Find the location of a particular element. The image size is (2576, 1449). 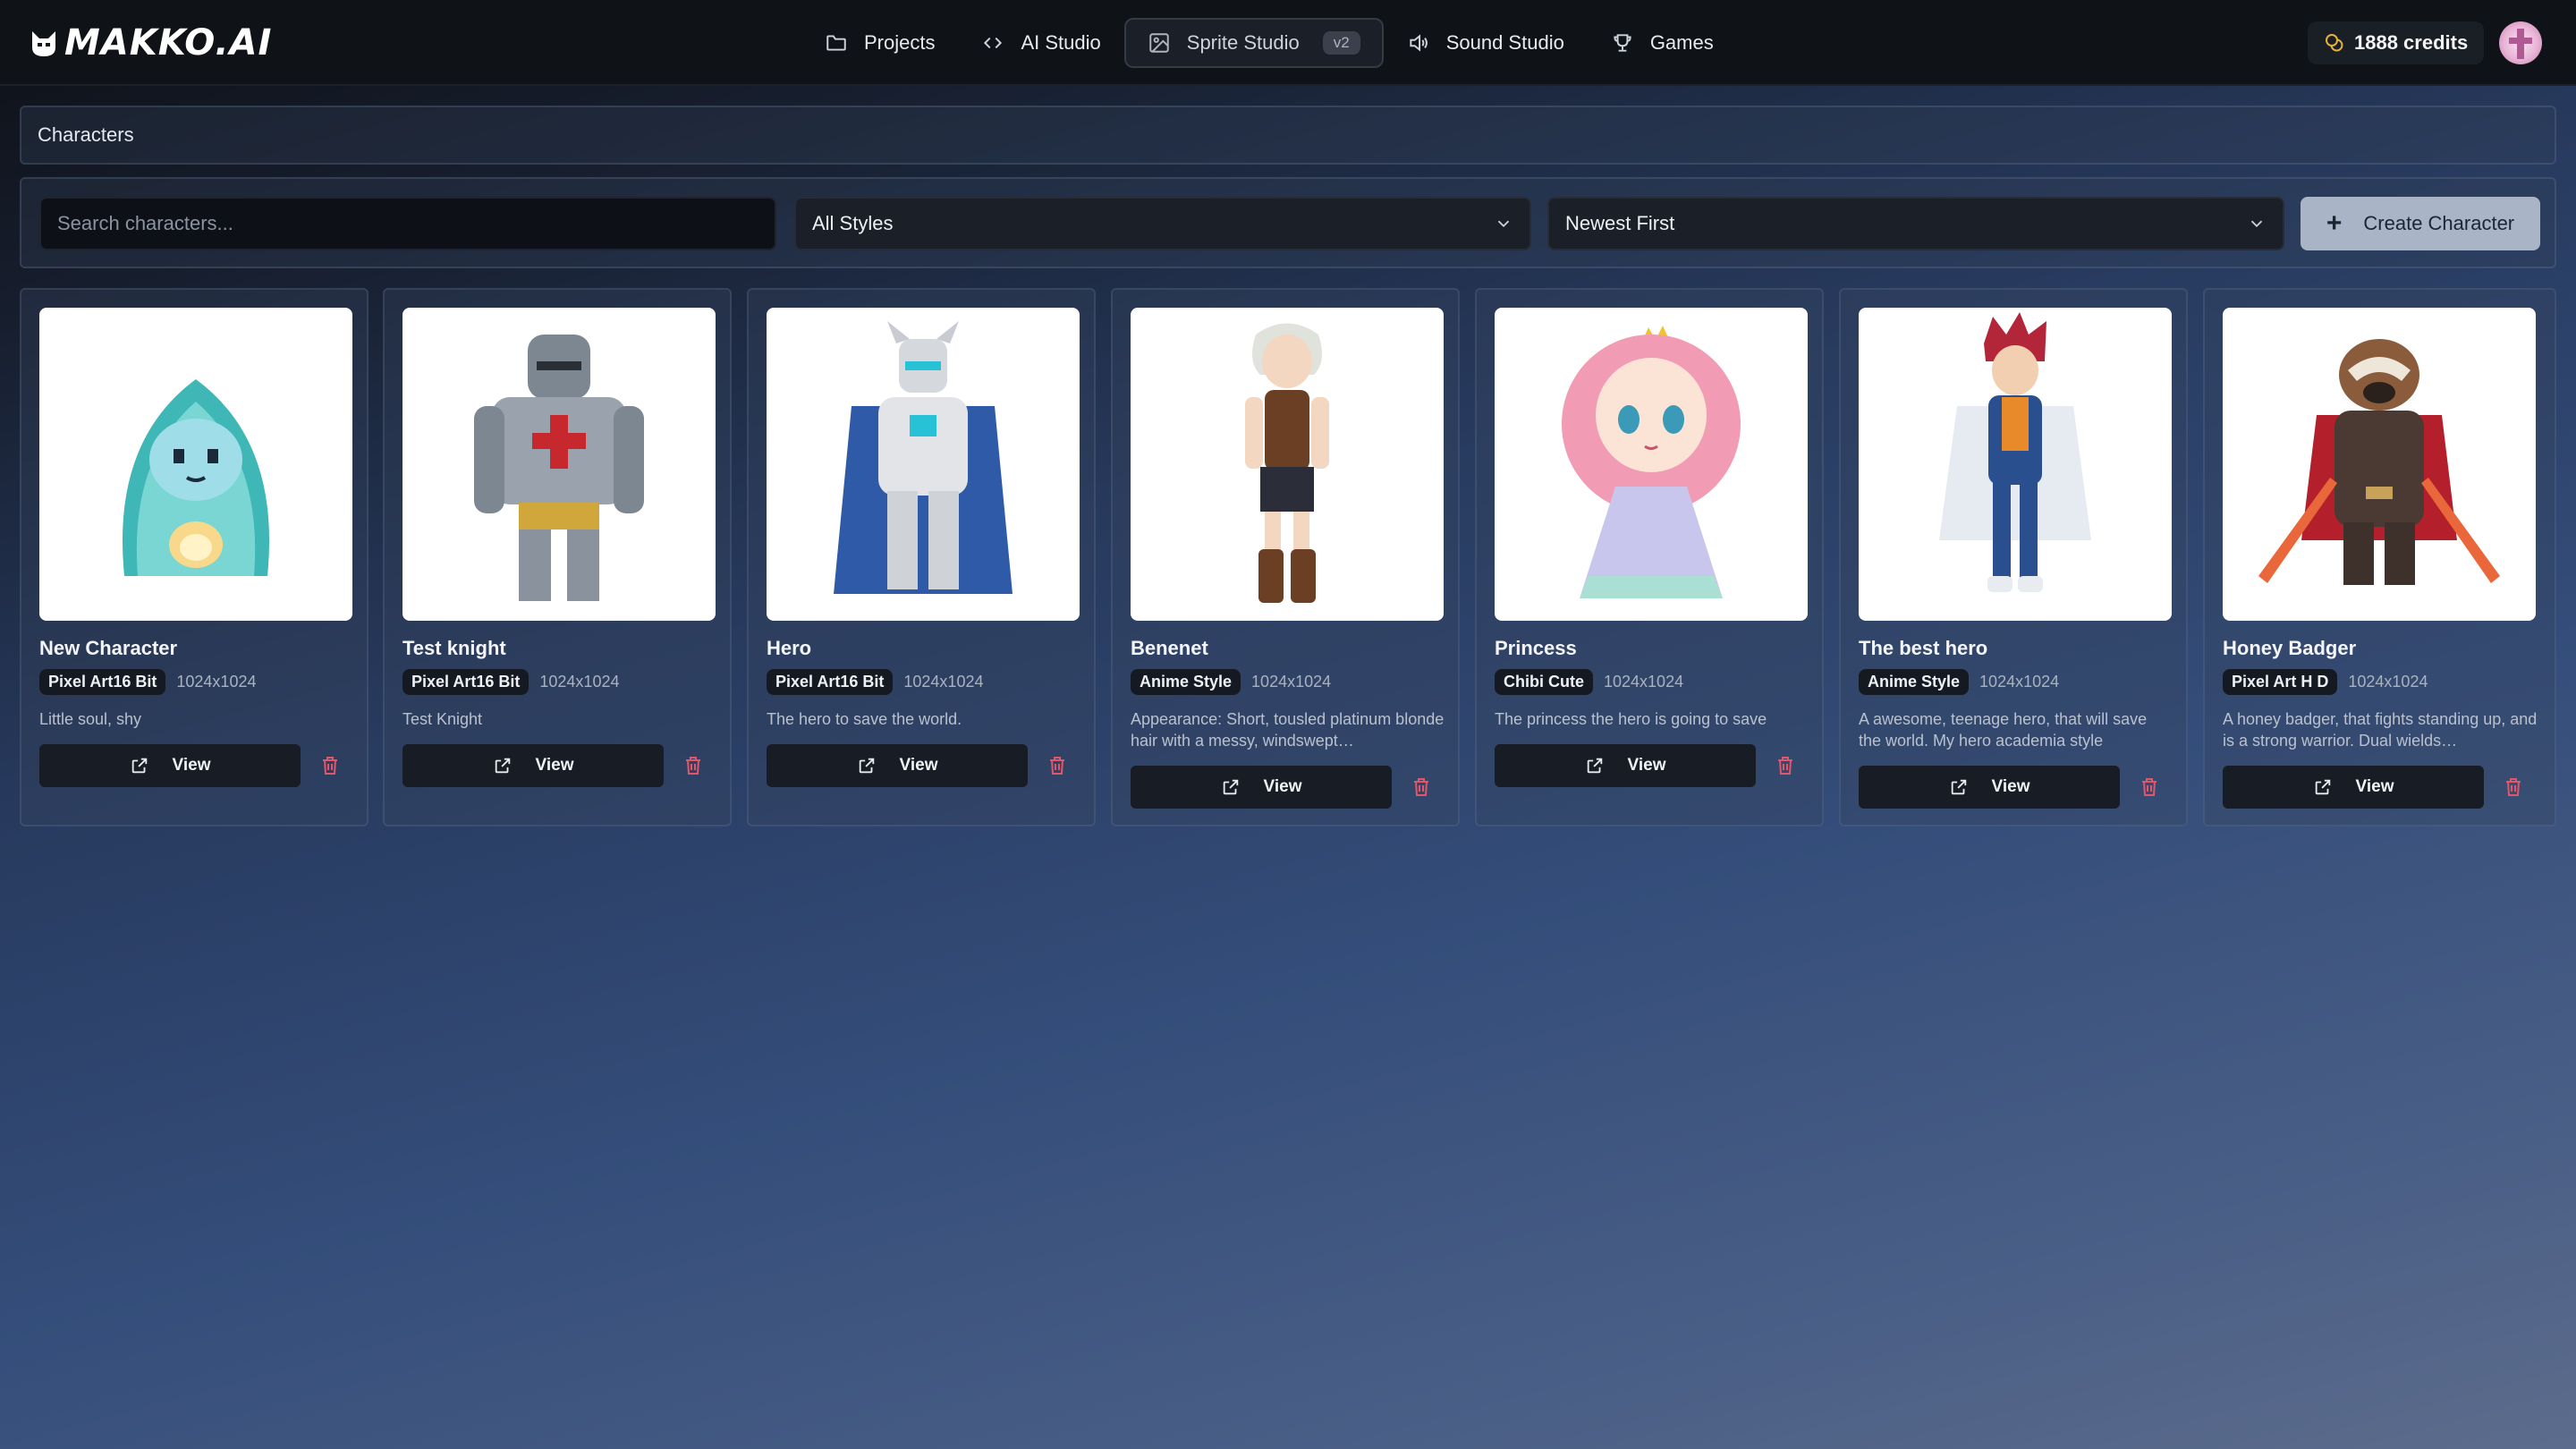

character-meta: Pixel Art H D 1024x1024 is located at coordinates (2325, 682).